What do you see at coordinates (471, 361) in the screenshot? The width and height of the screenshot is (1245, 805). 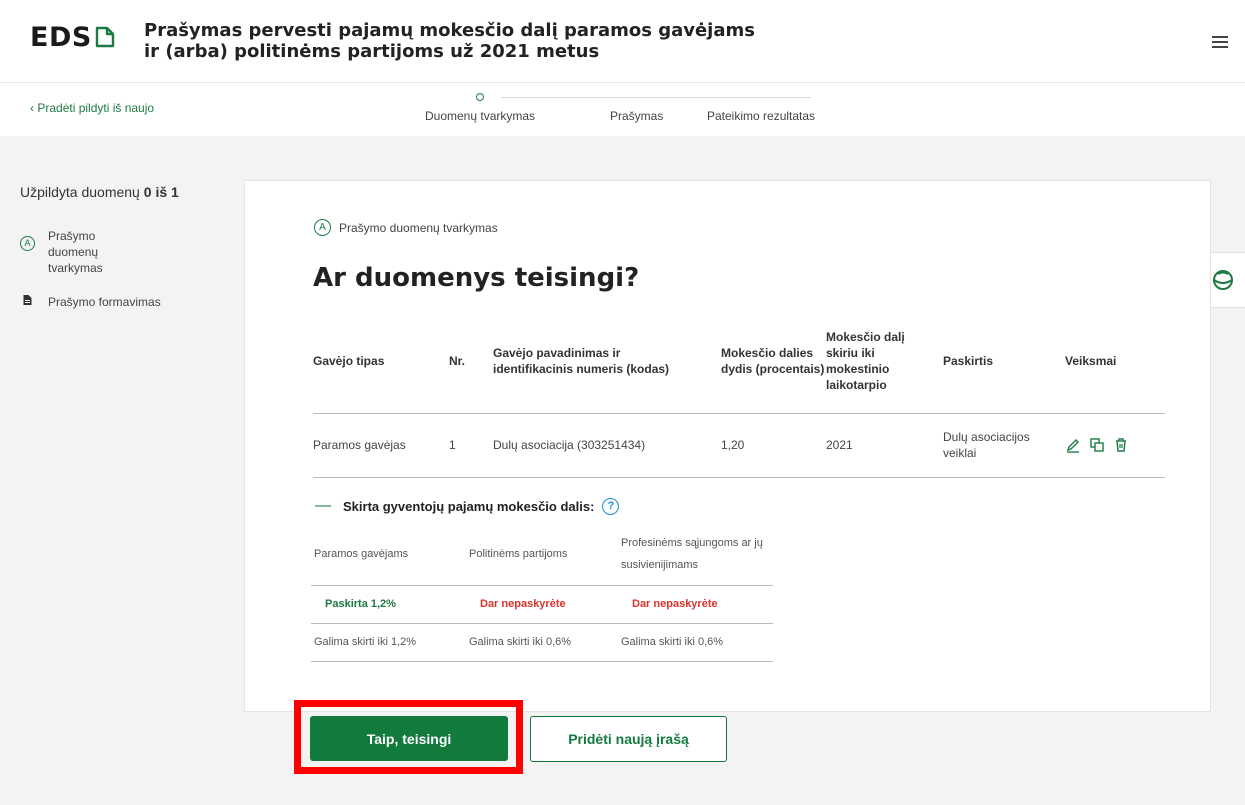 I see `column-header-nr: Nr.` at bounding box center [471, 361].